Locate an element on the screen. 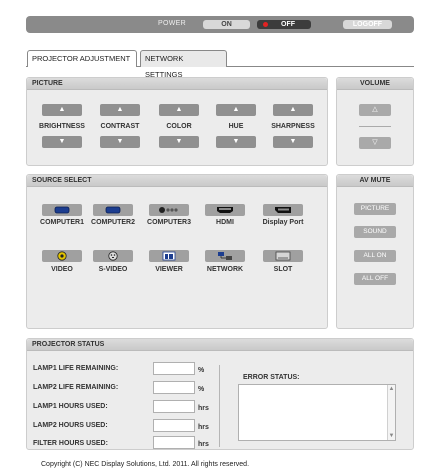  source-video-button is located at coordinates (62, 256).